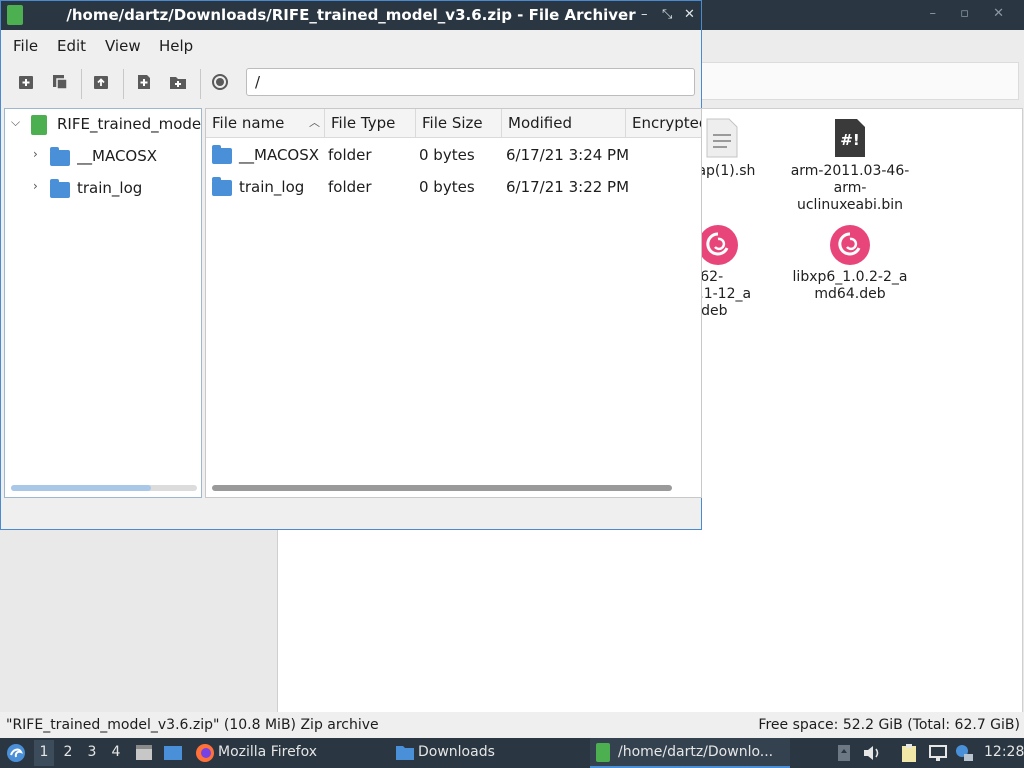 The image size is (1024, 768). Describe the element at coordinates (15, 122) in the screenshot. I see `chevron-down-icon: ⌵` at that location.